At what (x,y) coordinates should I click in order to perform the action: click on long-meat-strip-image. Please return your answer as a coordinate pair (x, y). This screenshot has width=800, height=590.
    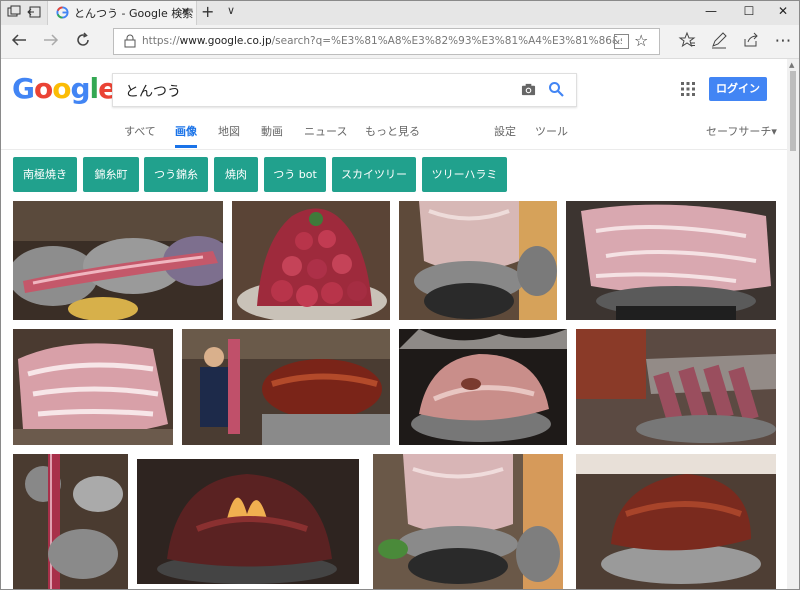
    Looking at the image, I should click on (70, 521).